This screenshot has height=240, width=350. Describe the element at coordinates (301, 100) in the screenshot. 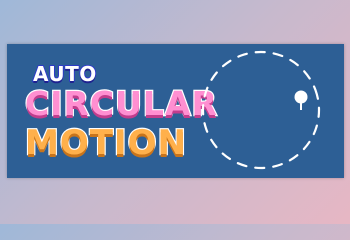

I see `ball-icon` at that location.